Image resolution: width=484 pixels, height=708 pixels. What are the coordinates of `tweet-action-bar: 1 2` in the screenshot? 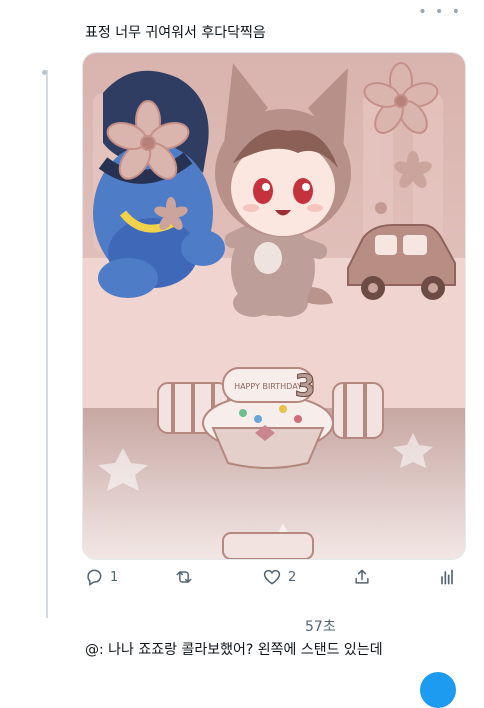 It's located at (274, 579).